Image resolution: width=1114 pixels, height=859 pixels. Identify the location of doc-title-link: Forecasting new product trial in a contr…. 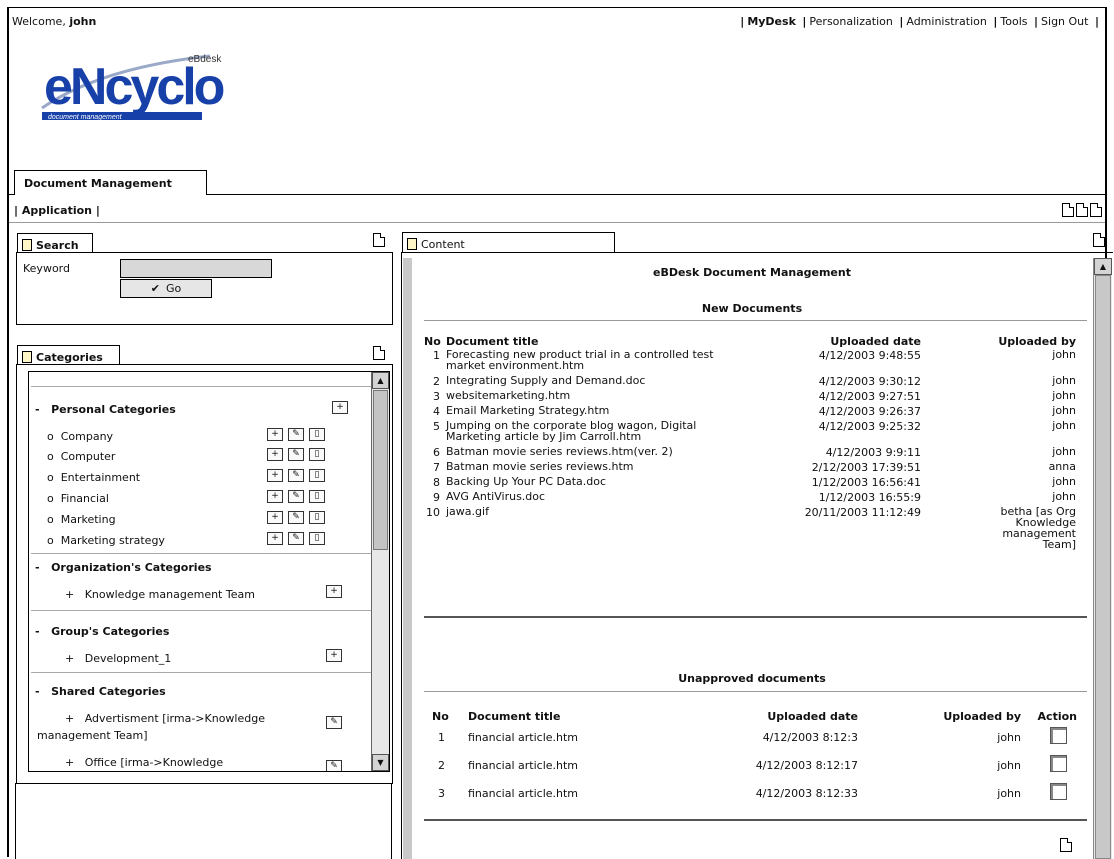
(596, 361).